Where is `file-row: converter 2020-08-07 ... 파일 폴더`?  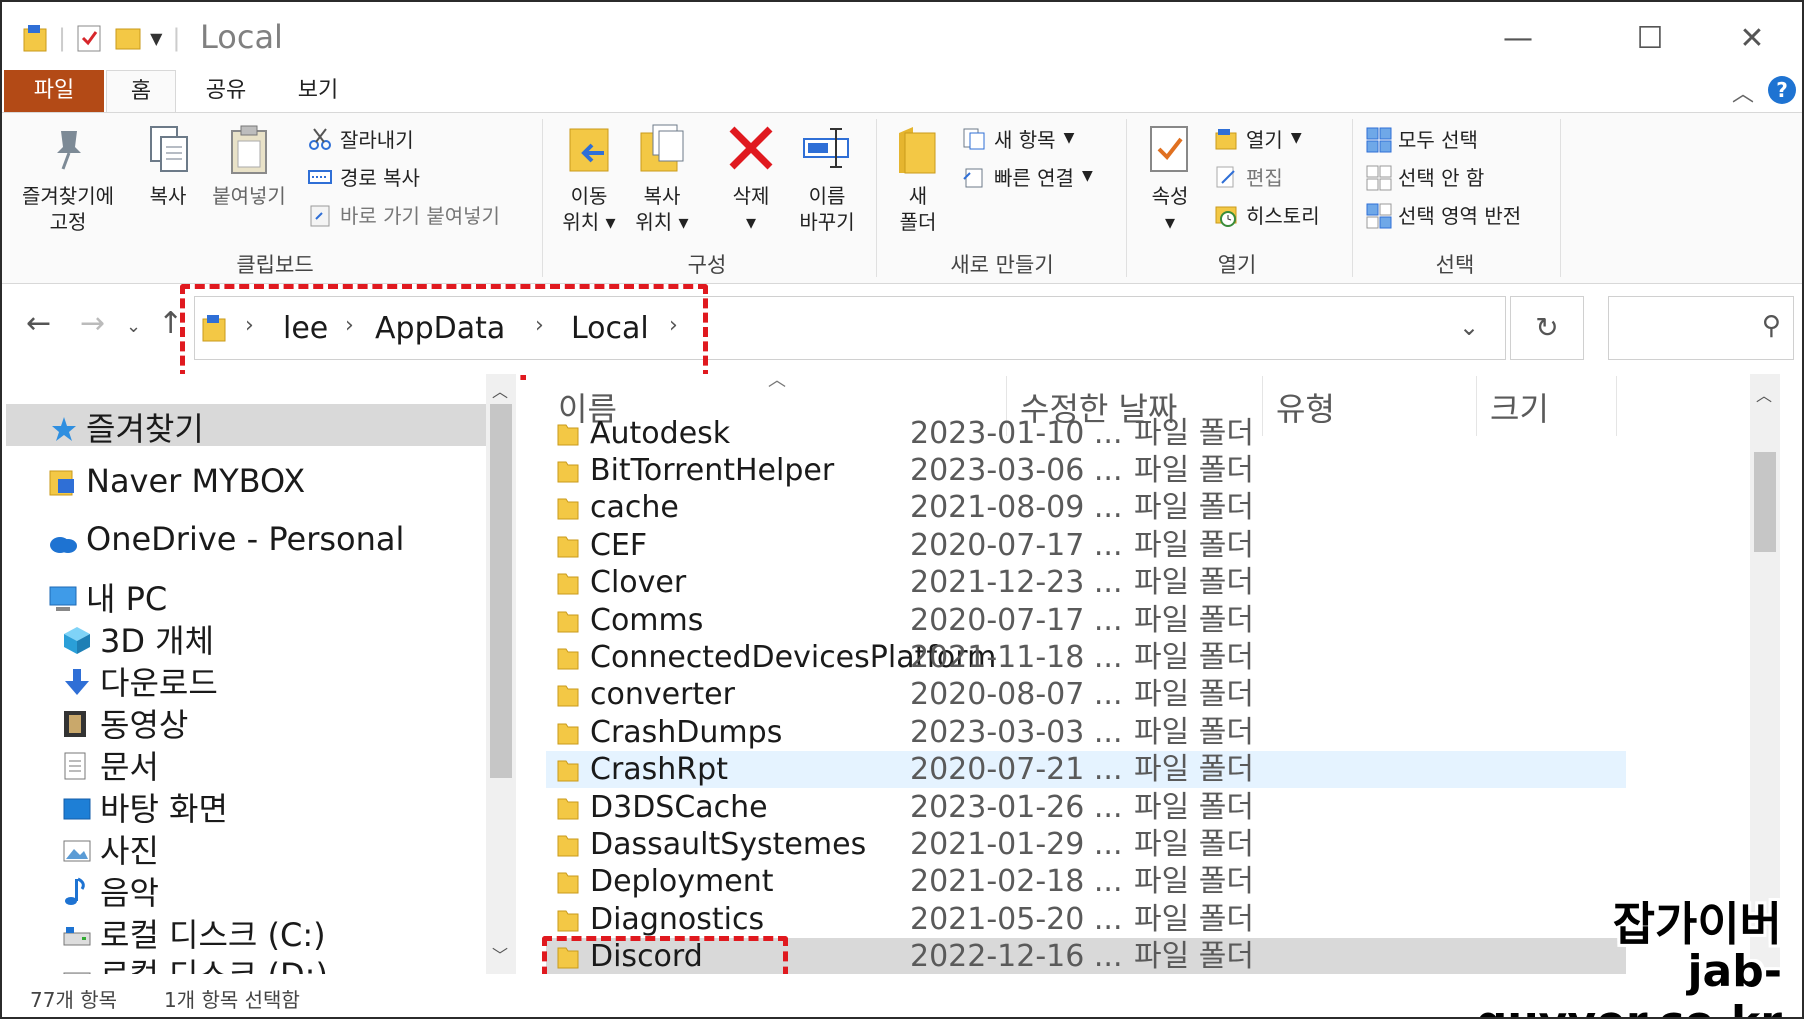
file-row: converter 2020-08-07 ... 파일 폴더 is located at coordinates (1086, 694).